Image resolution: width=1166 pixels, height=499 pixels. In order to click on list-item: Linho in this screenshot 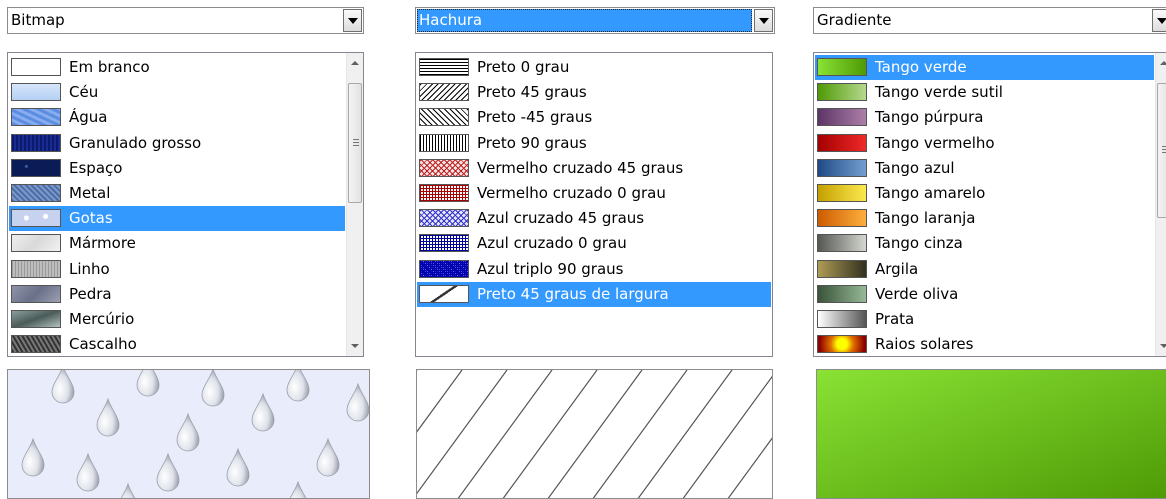, I will do `click(177, 269)`.